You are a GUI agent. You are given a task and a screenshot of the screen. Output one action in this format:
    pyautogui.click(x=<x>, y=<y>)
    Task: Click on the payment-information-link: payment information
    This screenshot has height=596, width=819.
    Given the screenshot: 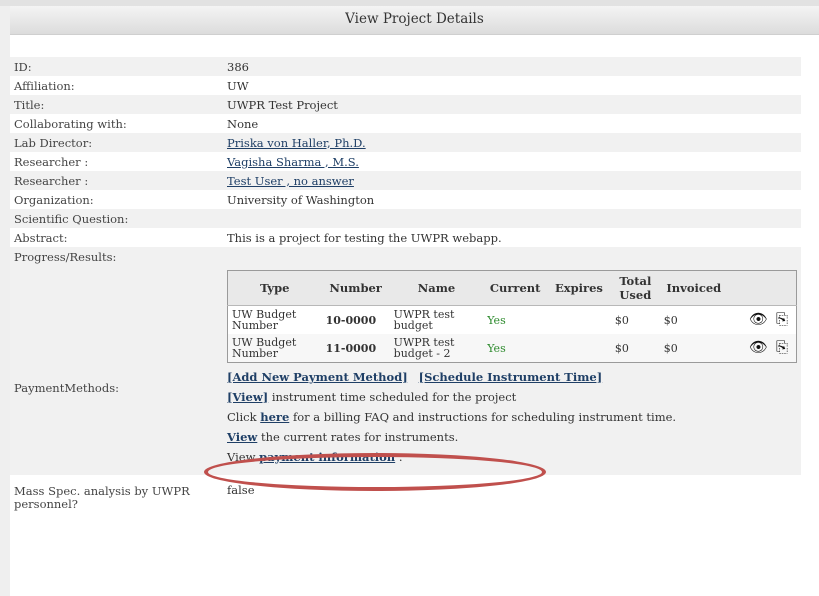 What is the action you would take?
    pyautogui.click(x=327, y=457)
    